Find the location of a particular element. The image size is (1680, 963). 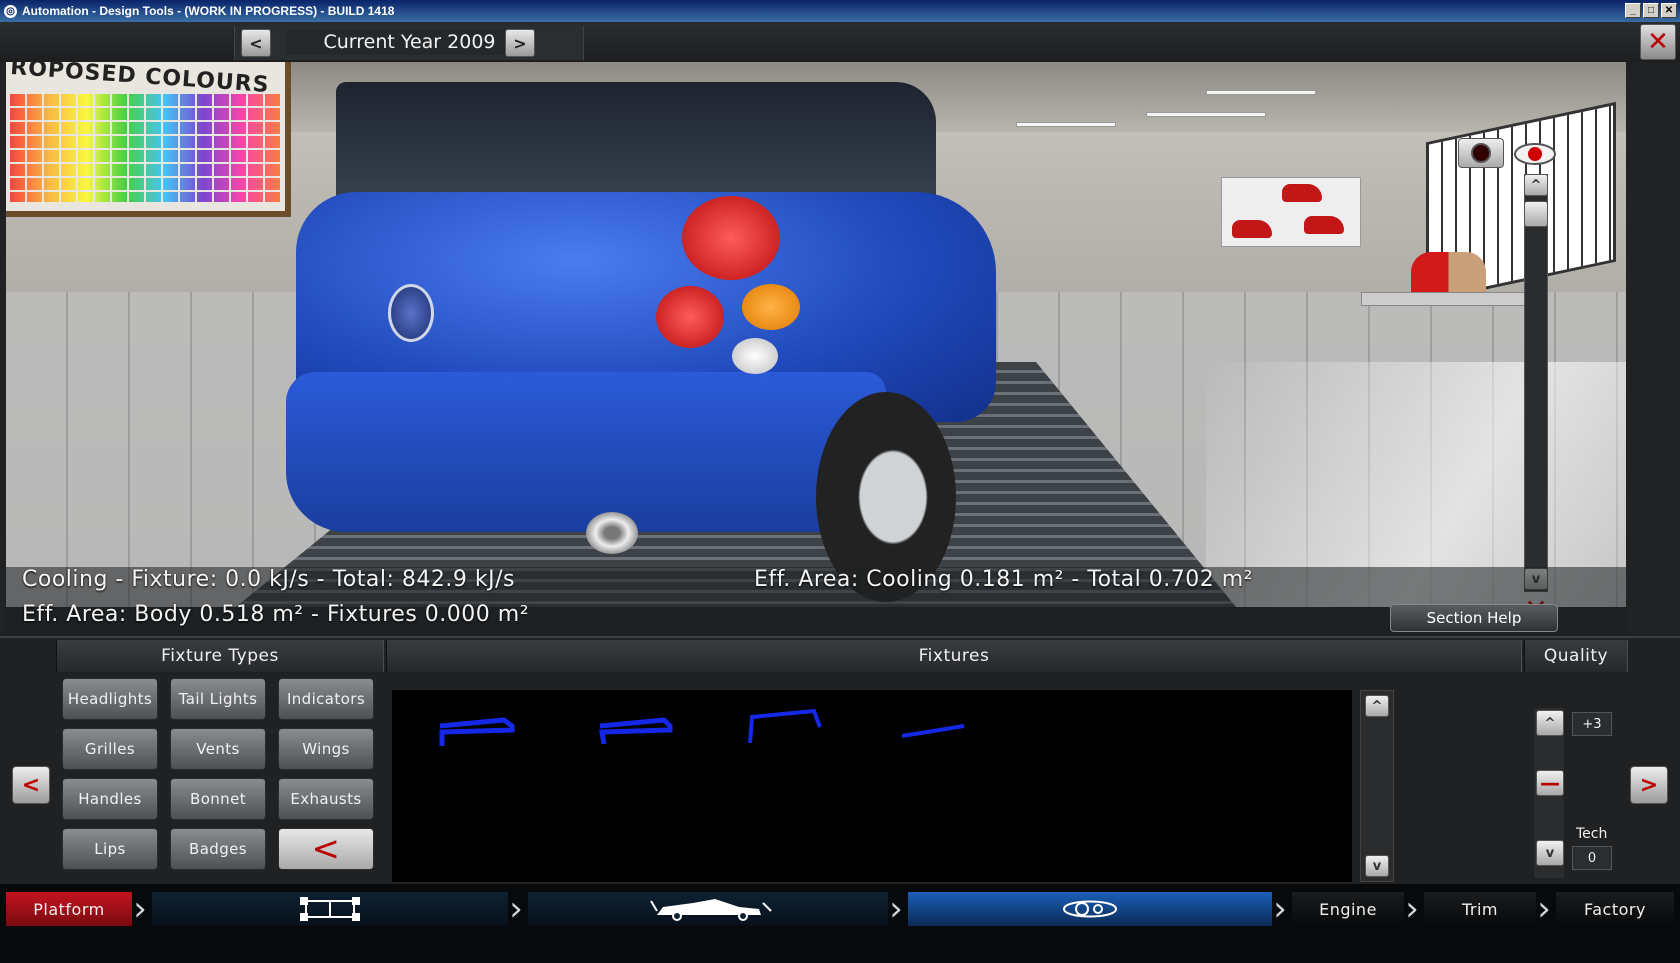

fixture-type-exhausts: Exhausts is located at coordinates (326, 799).